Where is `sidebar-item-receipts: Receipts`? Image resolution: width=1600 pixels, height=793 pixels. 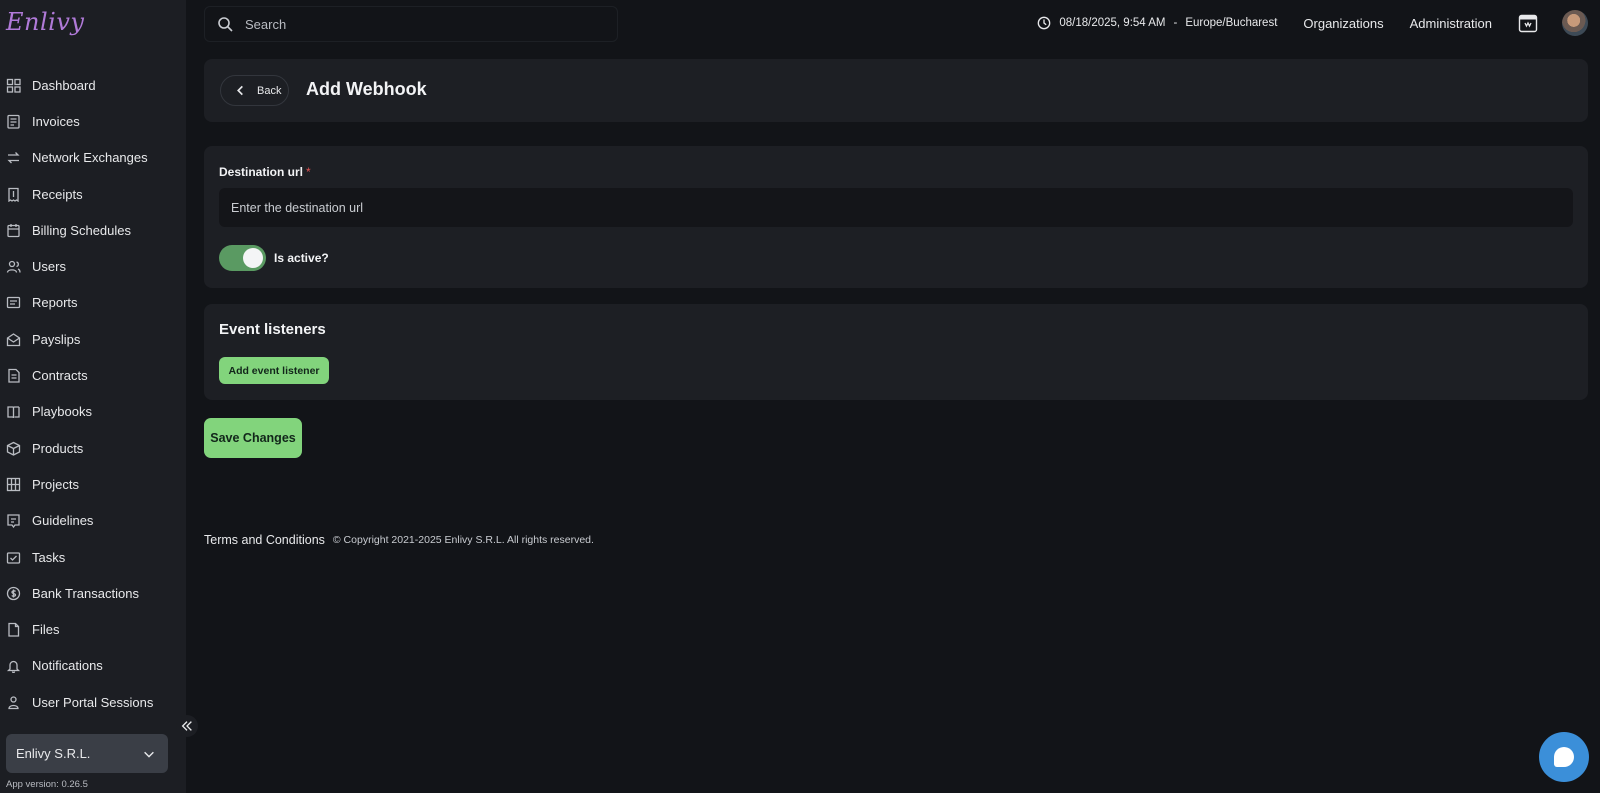
sidebar-item-receipts: Receipts is located at coordinates (93, 194).